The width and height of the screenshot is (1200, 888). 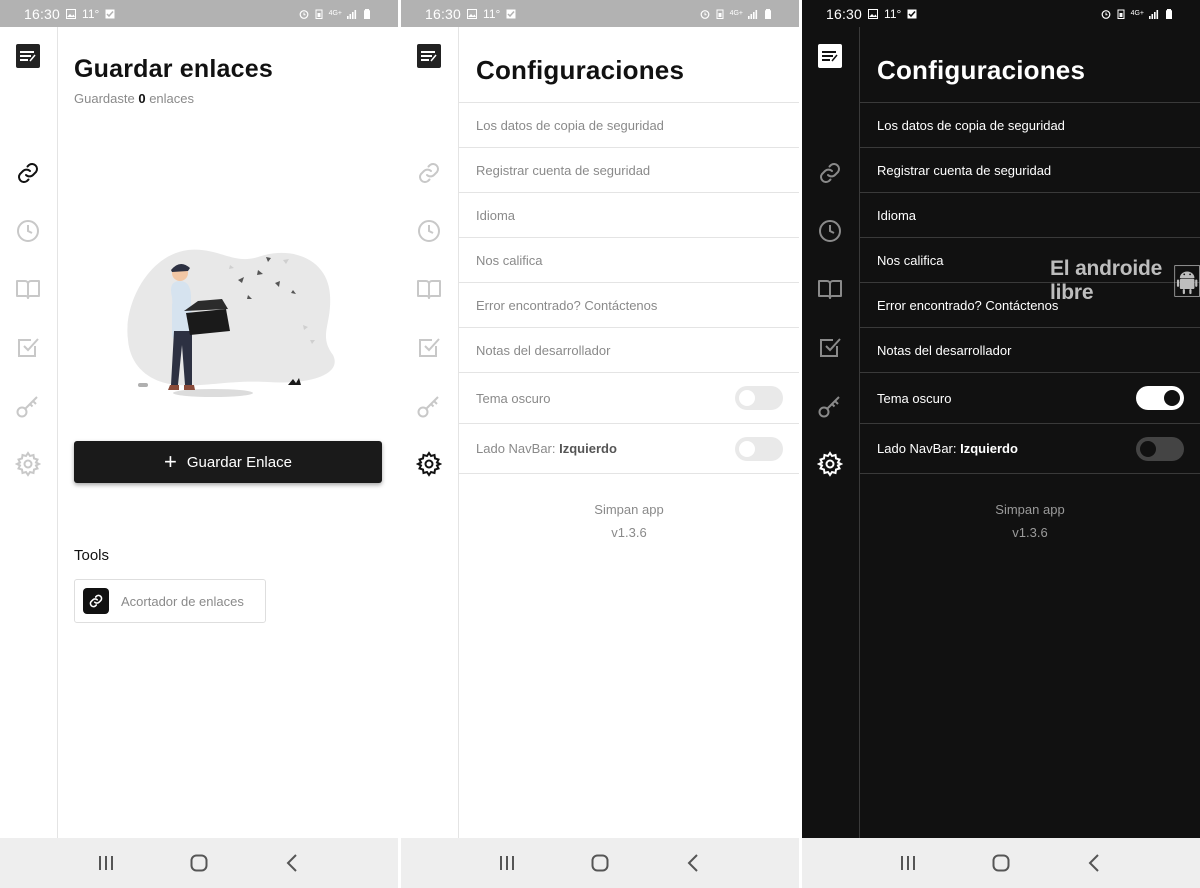 I want to click on save-link-label: Guardar Enlace, so click(x=239, y=462).